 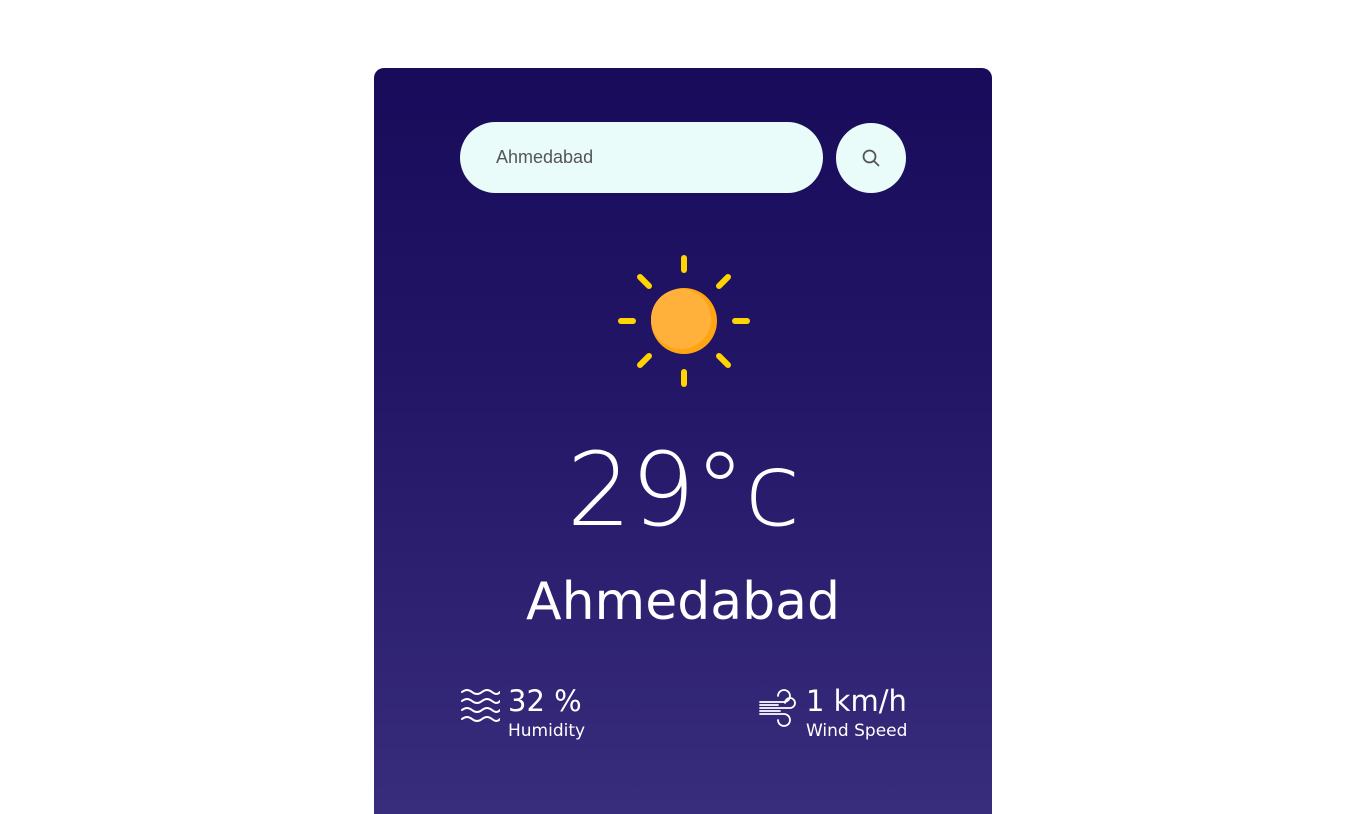 I want to click on search-bar, so click(x=683, y=157).